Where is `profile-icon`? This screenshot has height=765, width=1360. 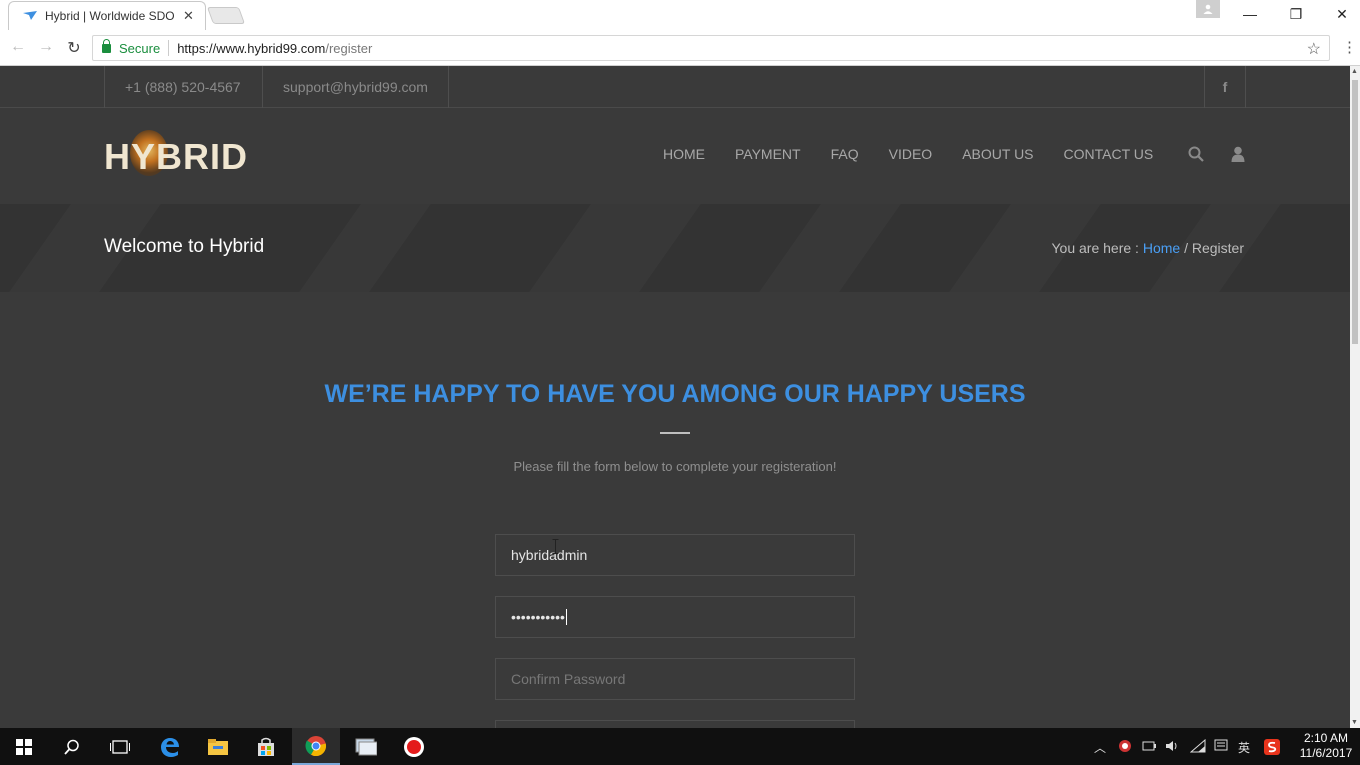 profile-icon is located at coordinates (1208, 9).